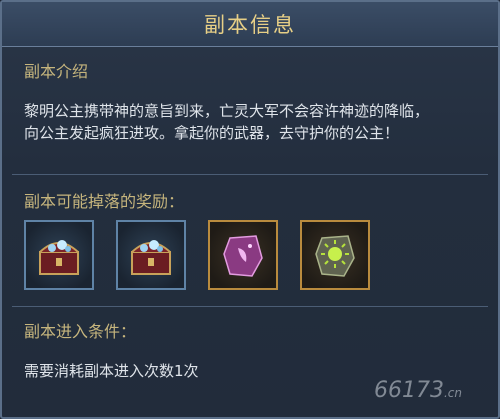 This screenshot has height=419, width=500. Describe the element at coordinates (408, 390) in the screenshot. I see `watermark-main: 66173` at that location.